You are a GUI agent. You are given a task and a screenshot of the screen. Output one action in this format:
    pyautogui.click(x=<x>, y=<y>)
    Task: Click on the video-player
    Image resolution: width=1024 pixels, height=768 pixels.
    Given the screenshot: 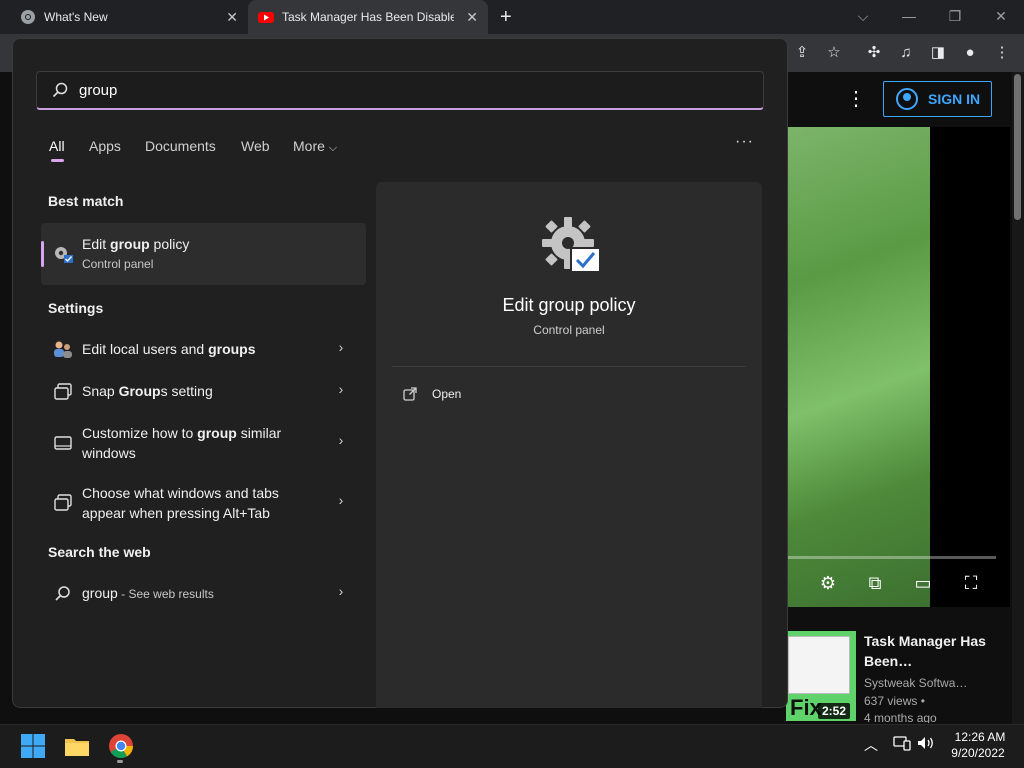 What is the action you would take?
    pyautogui.click(x=858, y=367)
    